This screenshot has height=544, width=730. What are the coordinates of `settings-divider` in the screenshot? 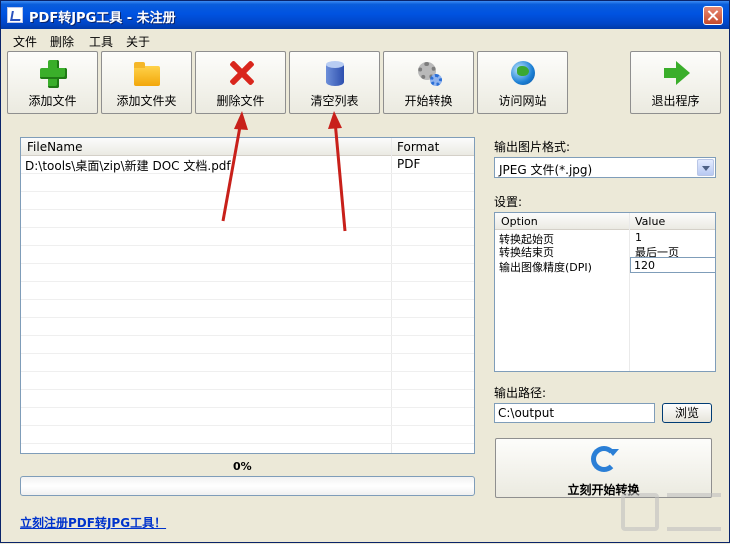 It's located at (629, 292).